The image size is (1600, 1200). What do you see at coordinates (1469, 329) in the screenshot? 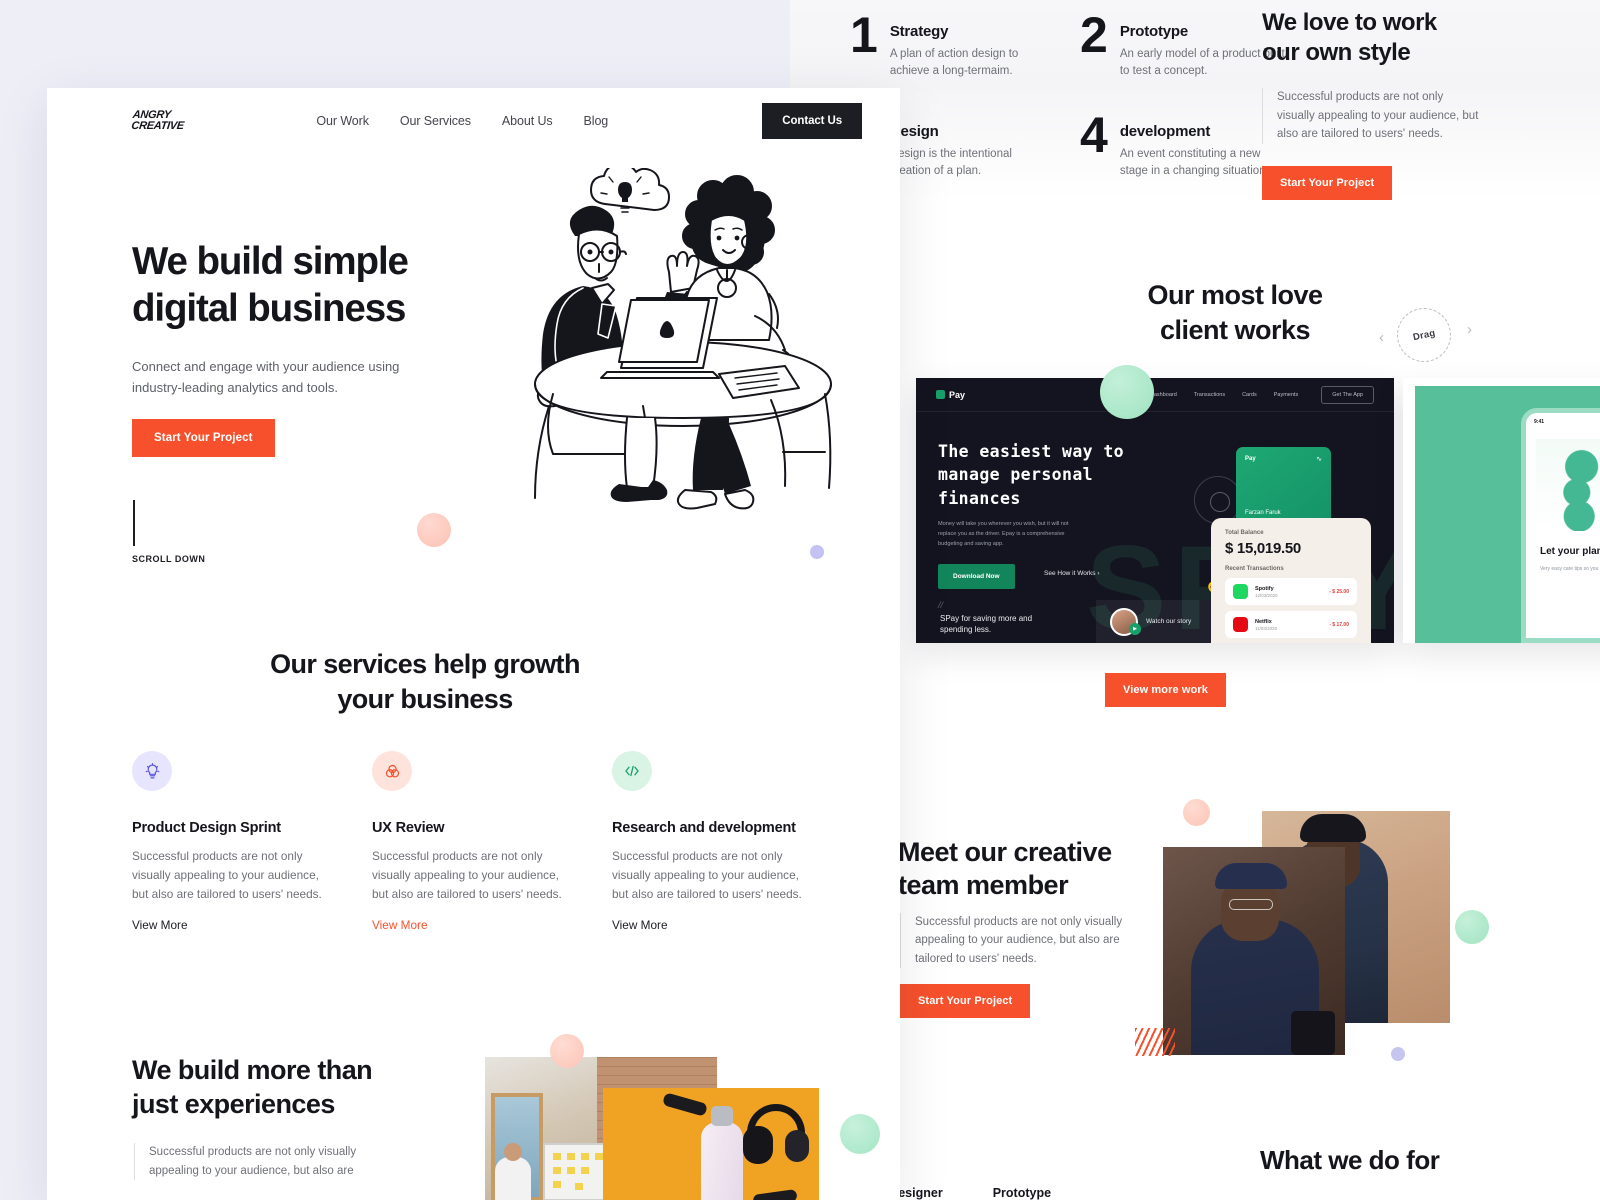
I see `chevron-right-icon: ›` at bounding box center [1469, 329].